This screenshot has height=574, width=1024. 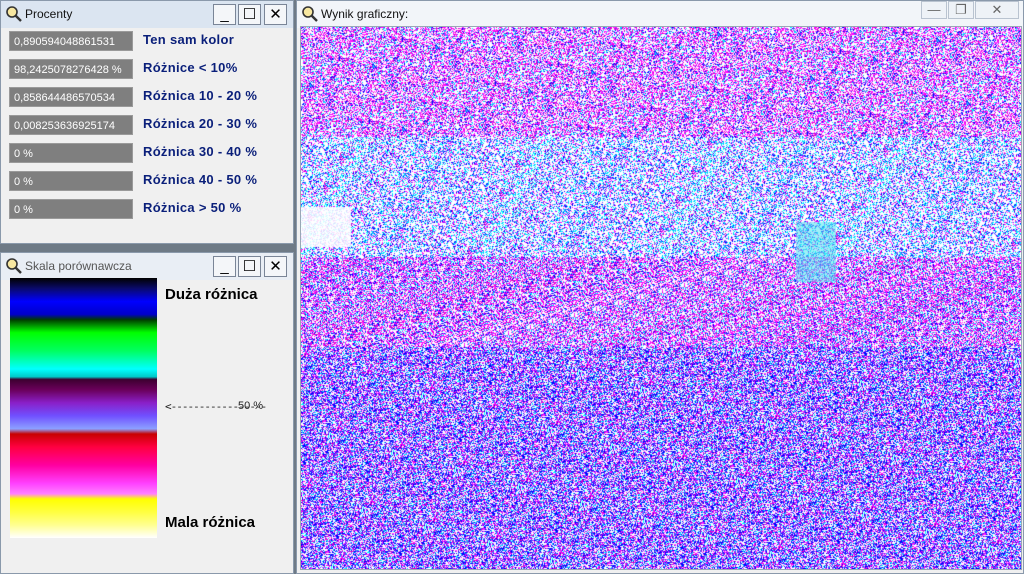 What do you see at coordinates (147, 14) in the screenshot?
I see `procenty-titlebar: Procenty _ ☐ ✕` at bounding box center [147, 14].